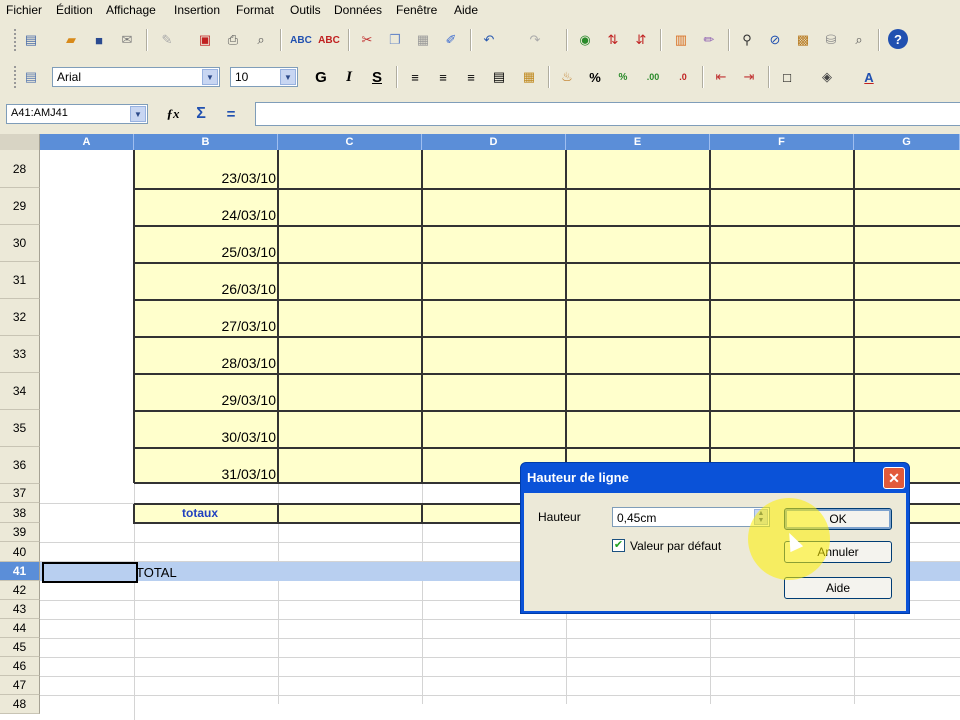 The height and width of the screenshot is (720, 960). I want to click on email-icon: ✉, so click(127, 40).